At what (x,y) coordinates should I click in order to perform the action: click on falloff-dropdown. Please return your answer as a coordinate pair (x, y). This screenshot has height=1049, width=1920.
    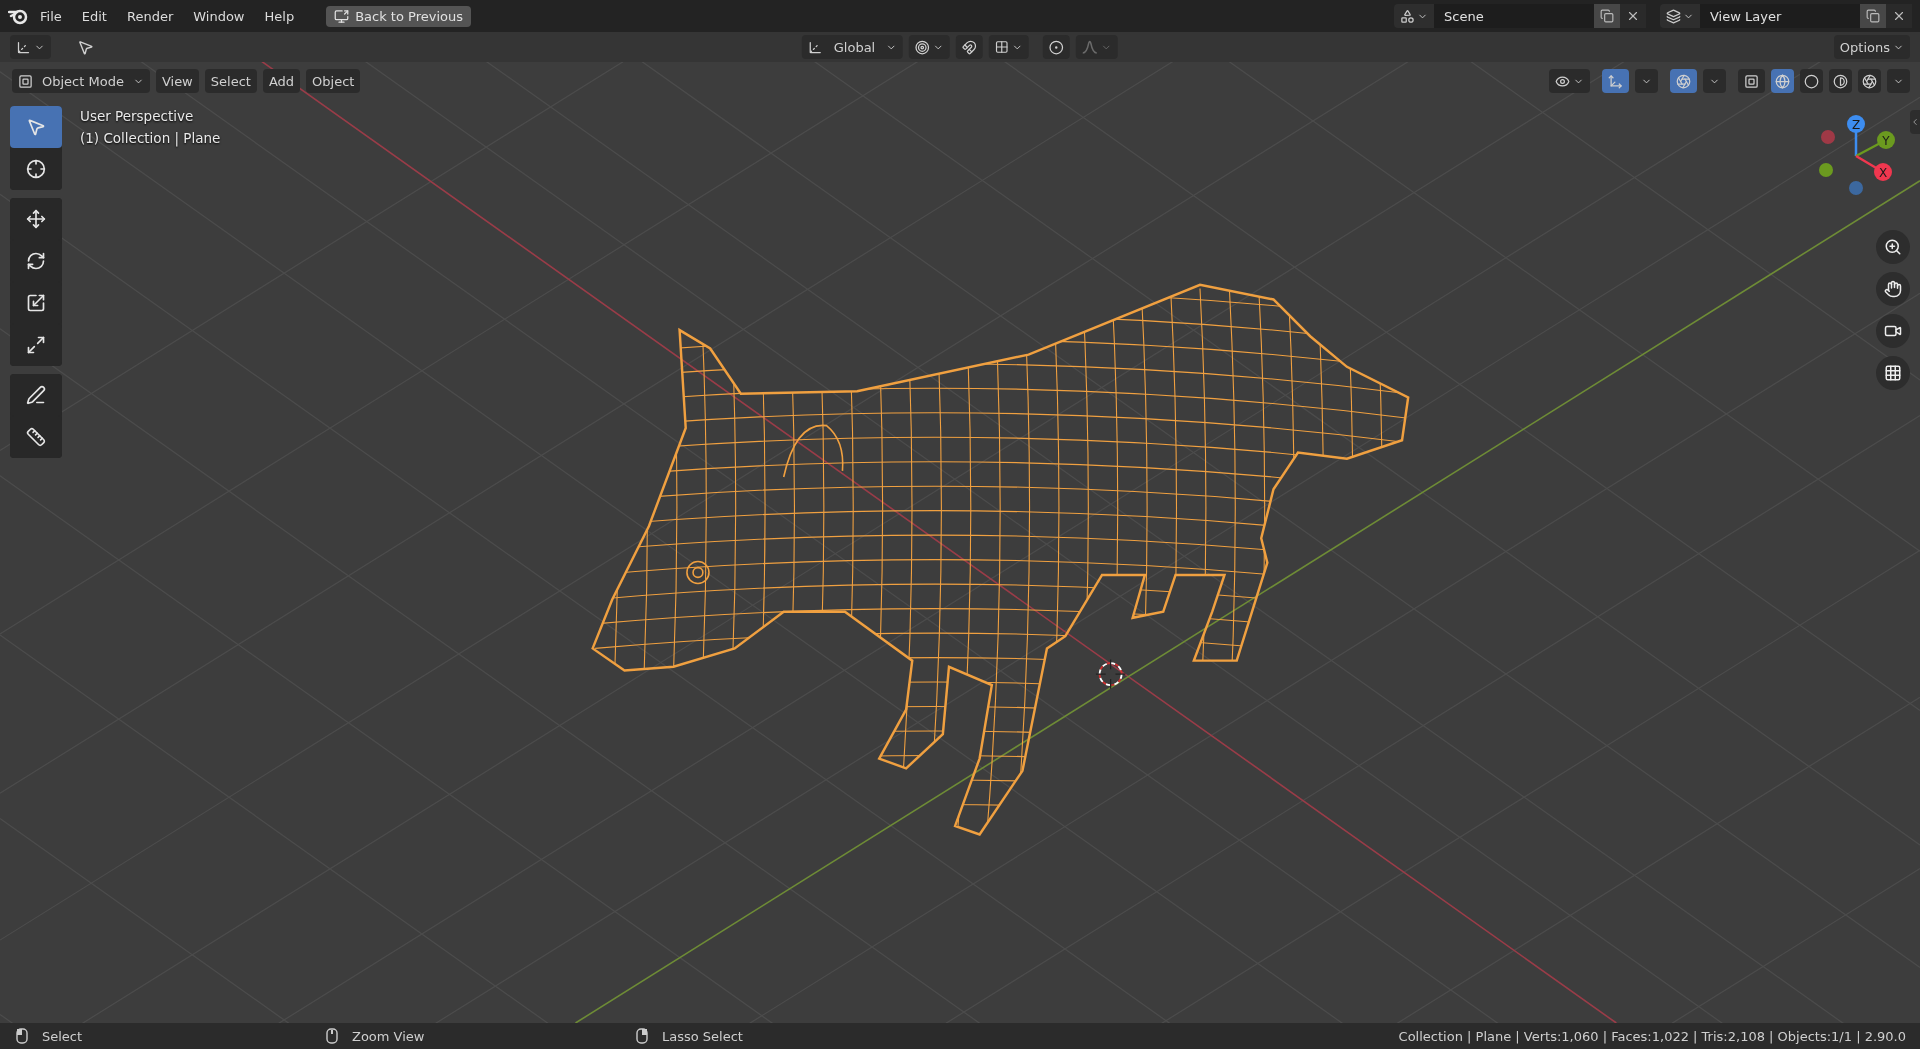
    Looking at the image, I should click on (1097, 47).